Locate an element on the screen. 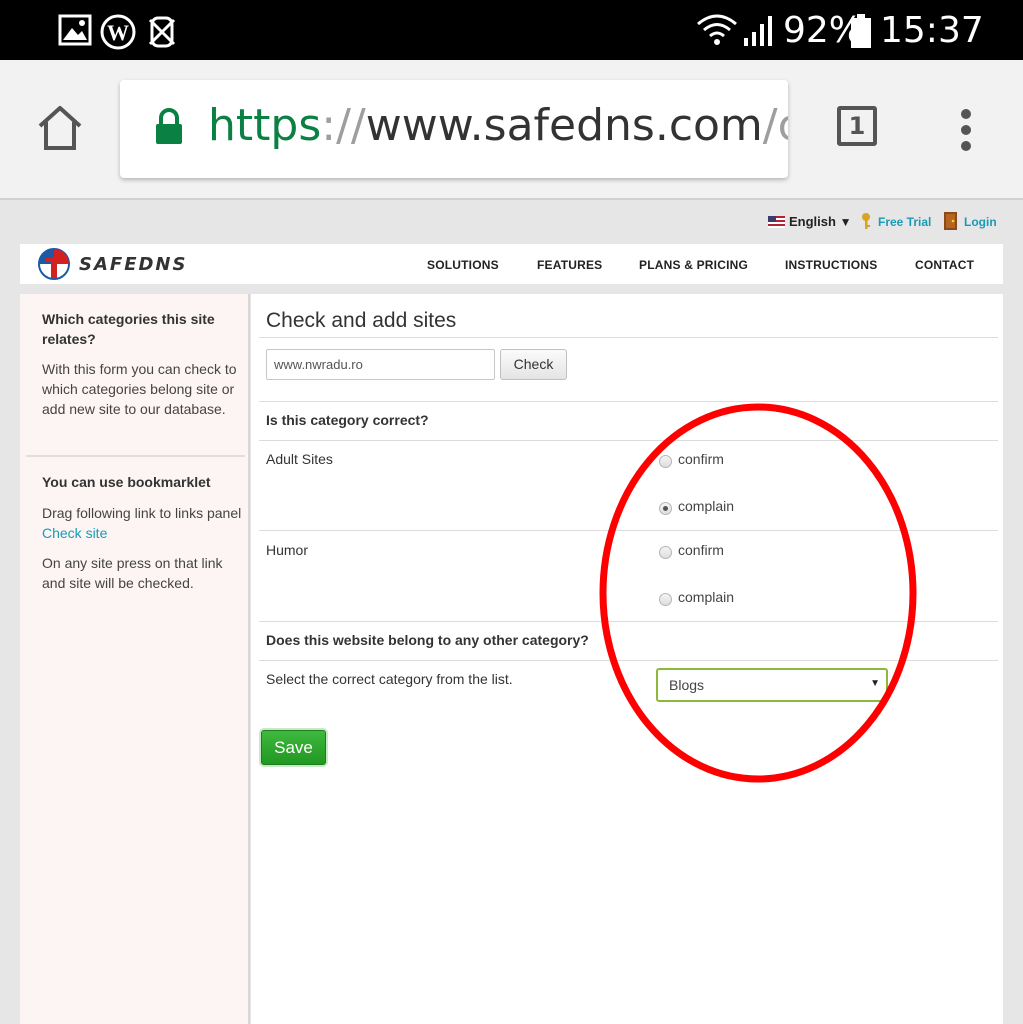 The width and height of the screenshot is (1023, 1024). category-name: Adult Sites is located at coordinates (299, 459).